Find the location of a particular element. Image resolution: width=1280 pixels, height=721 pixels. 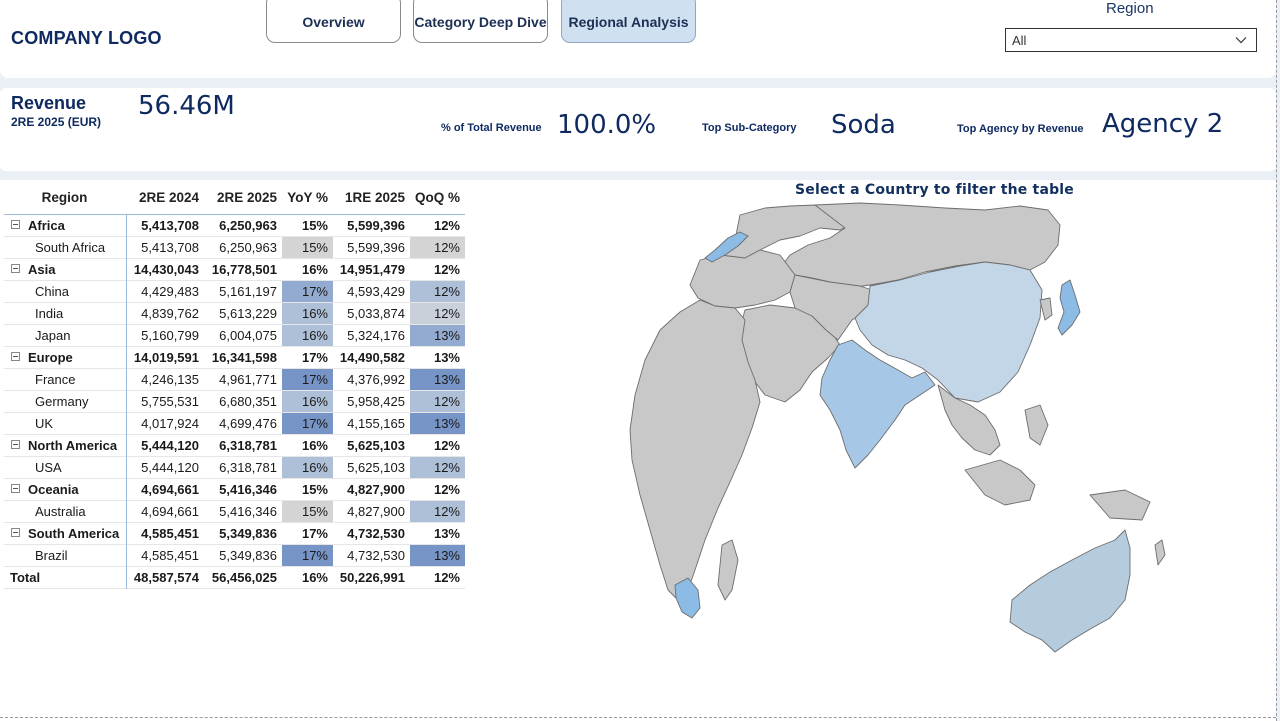

map-region-indonesia is located at coordinates (1000, 482).